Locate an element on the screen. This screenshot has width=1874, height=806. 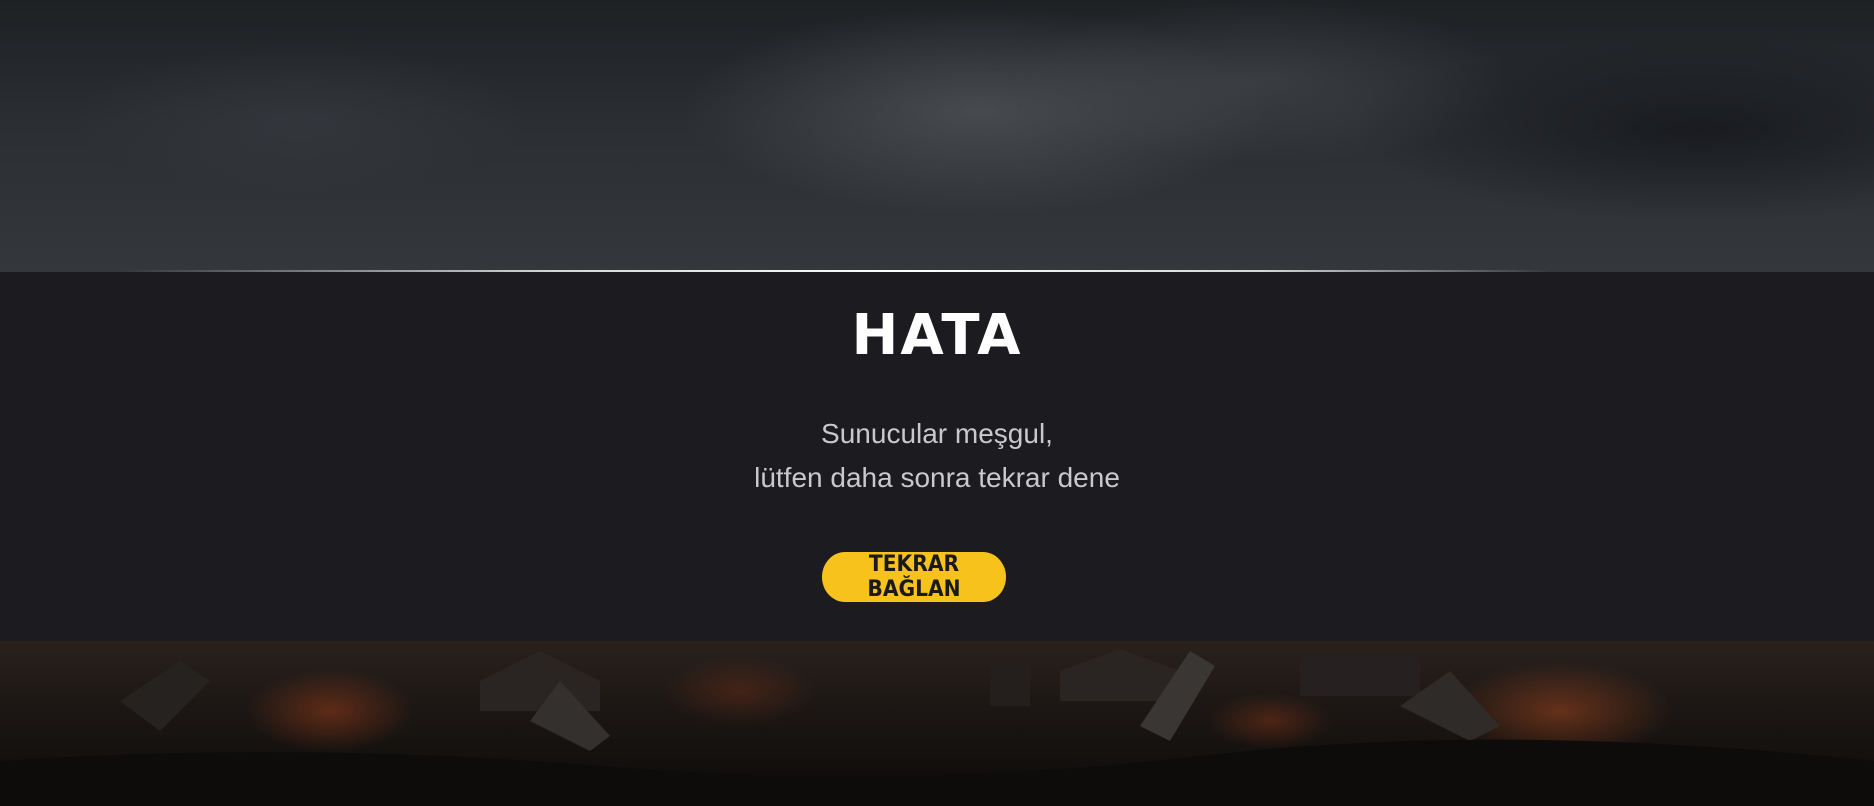
ruined-house-right is located at coordinates (1360, 676).